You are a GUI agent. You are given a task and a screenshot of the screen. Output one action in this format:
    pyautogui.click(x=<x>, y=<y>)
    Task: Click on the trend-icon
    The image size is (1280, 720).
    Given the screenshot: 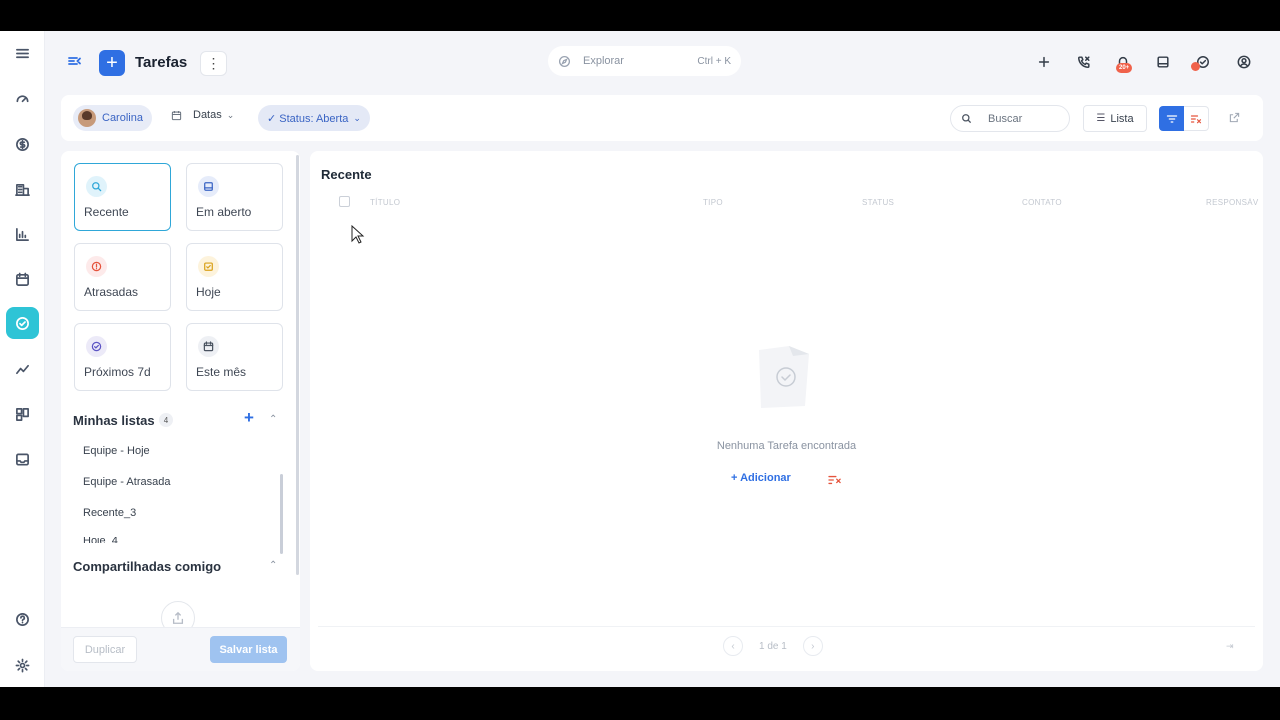 What is the action you would take?
    pyautogui.click(x=22, y=369)
    